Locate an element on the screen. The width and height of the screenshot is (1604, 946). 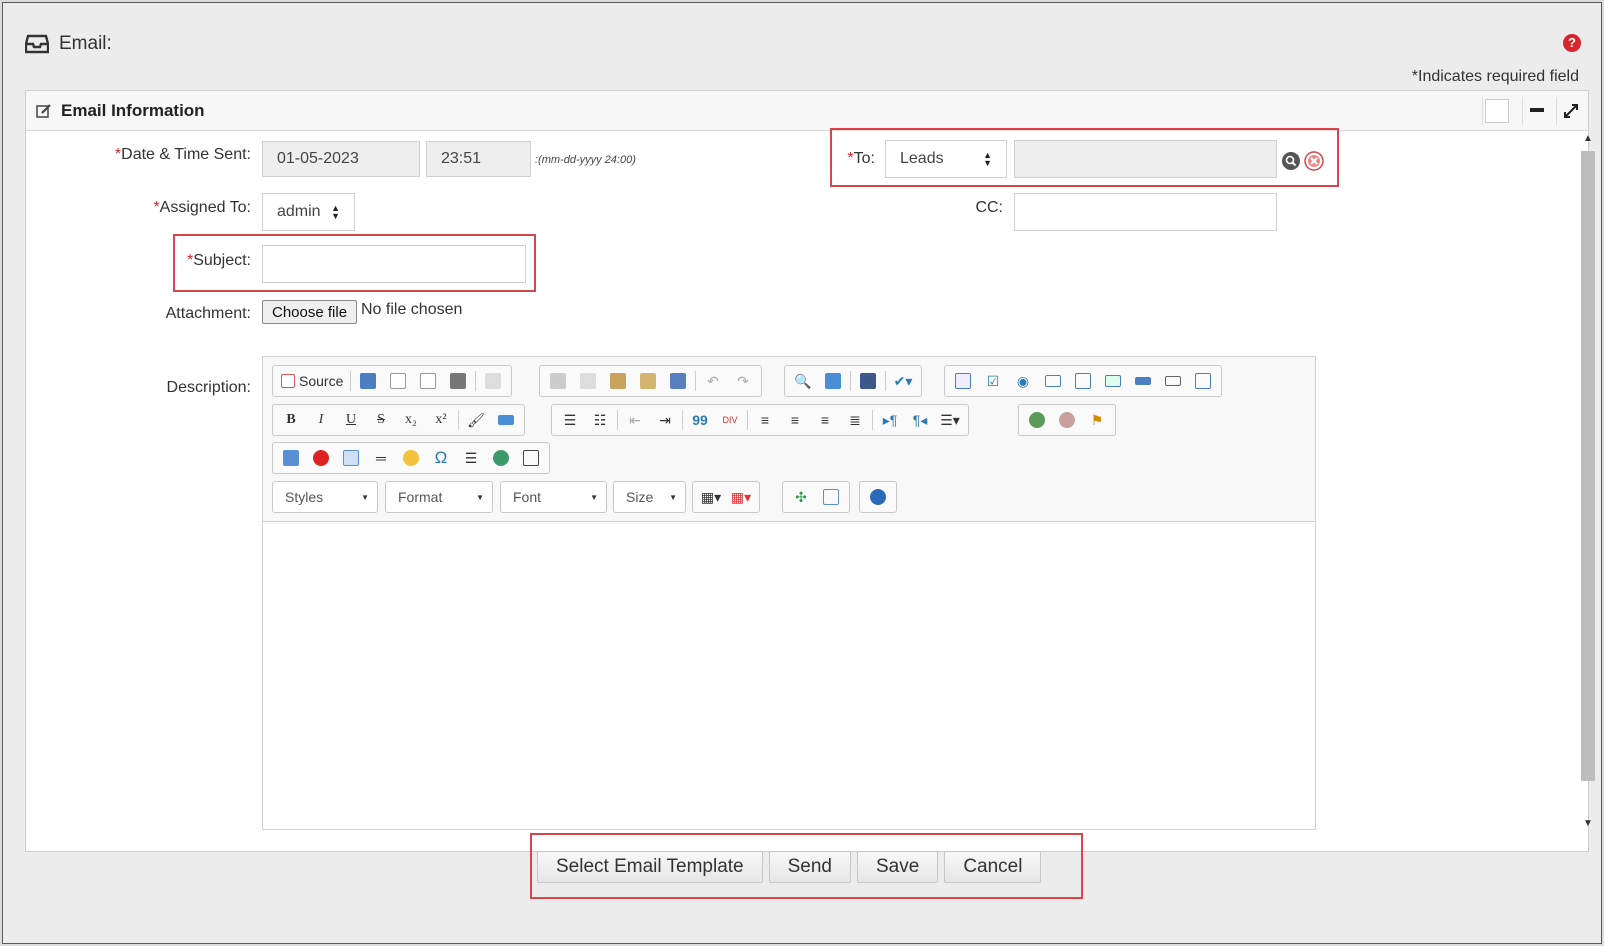
panel-select-checkbox is located at coordinates (1496, 111).